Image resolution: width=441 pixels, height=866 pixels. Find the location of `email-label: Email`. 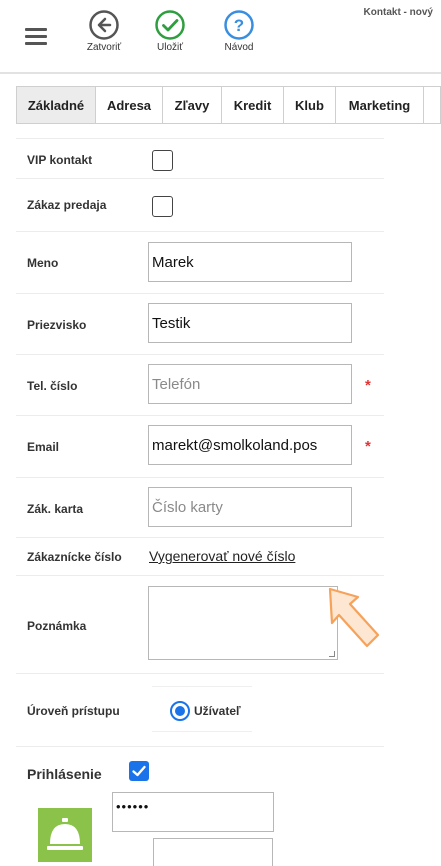

email-label: Email is located at coordinates (43, 447).